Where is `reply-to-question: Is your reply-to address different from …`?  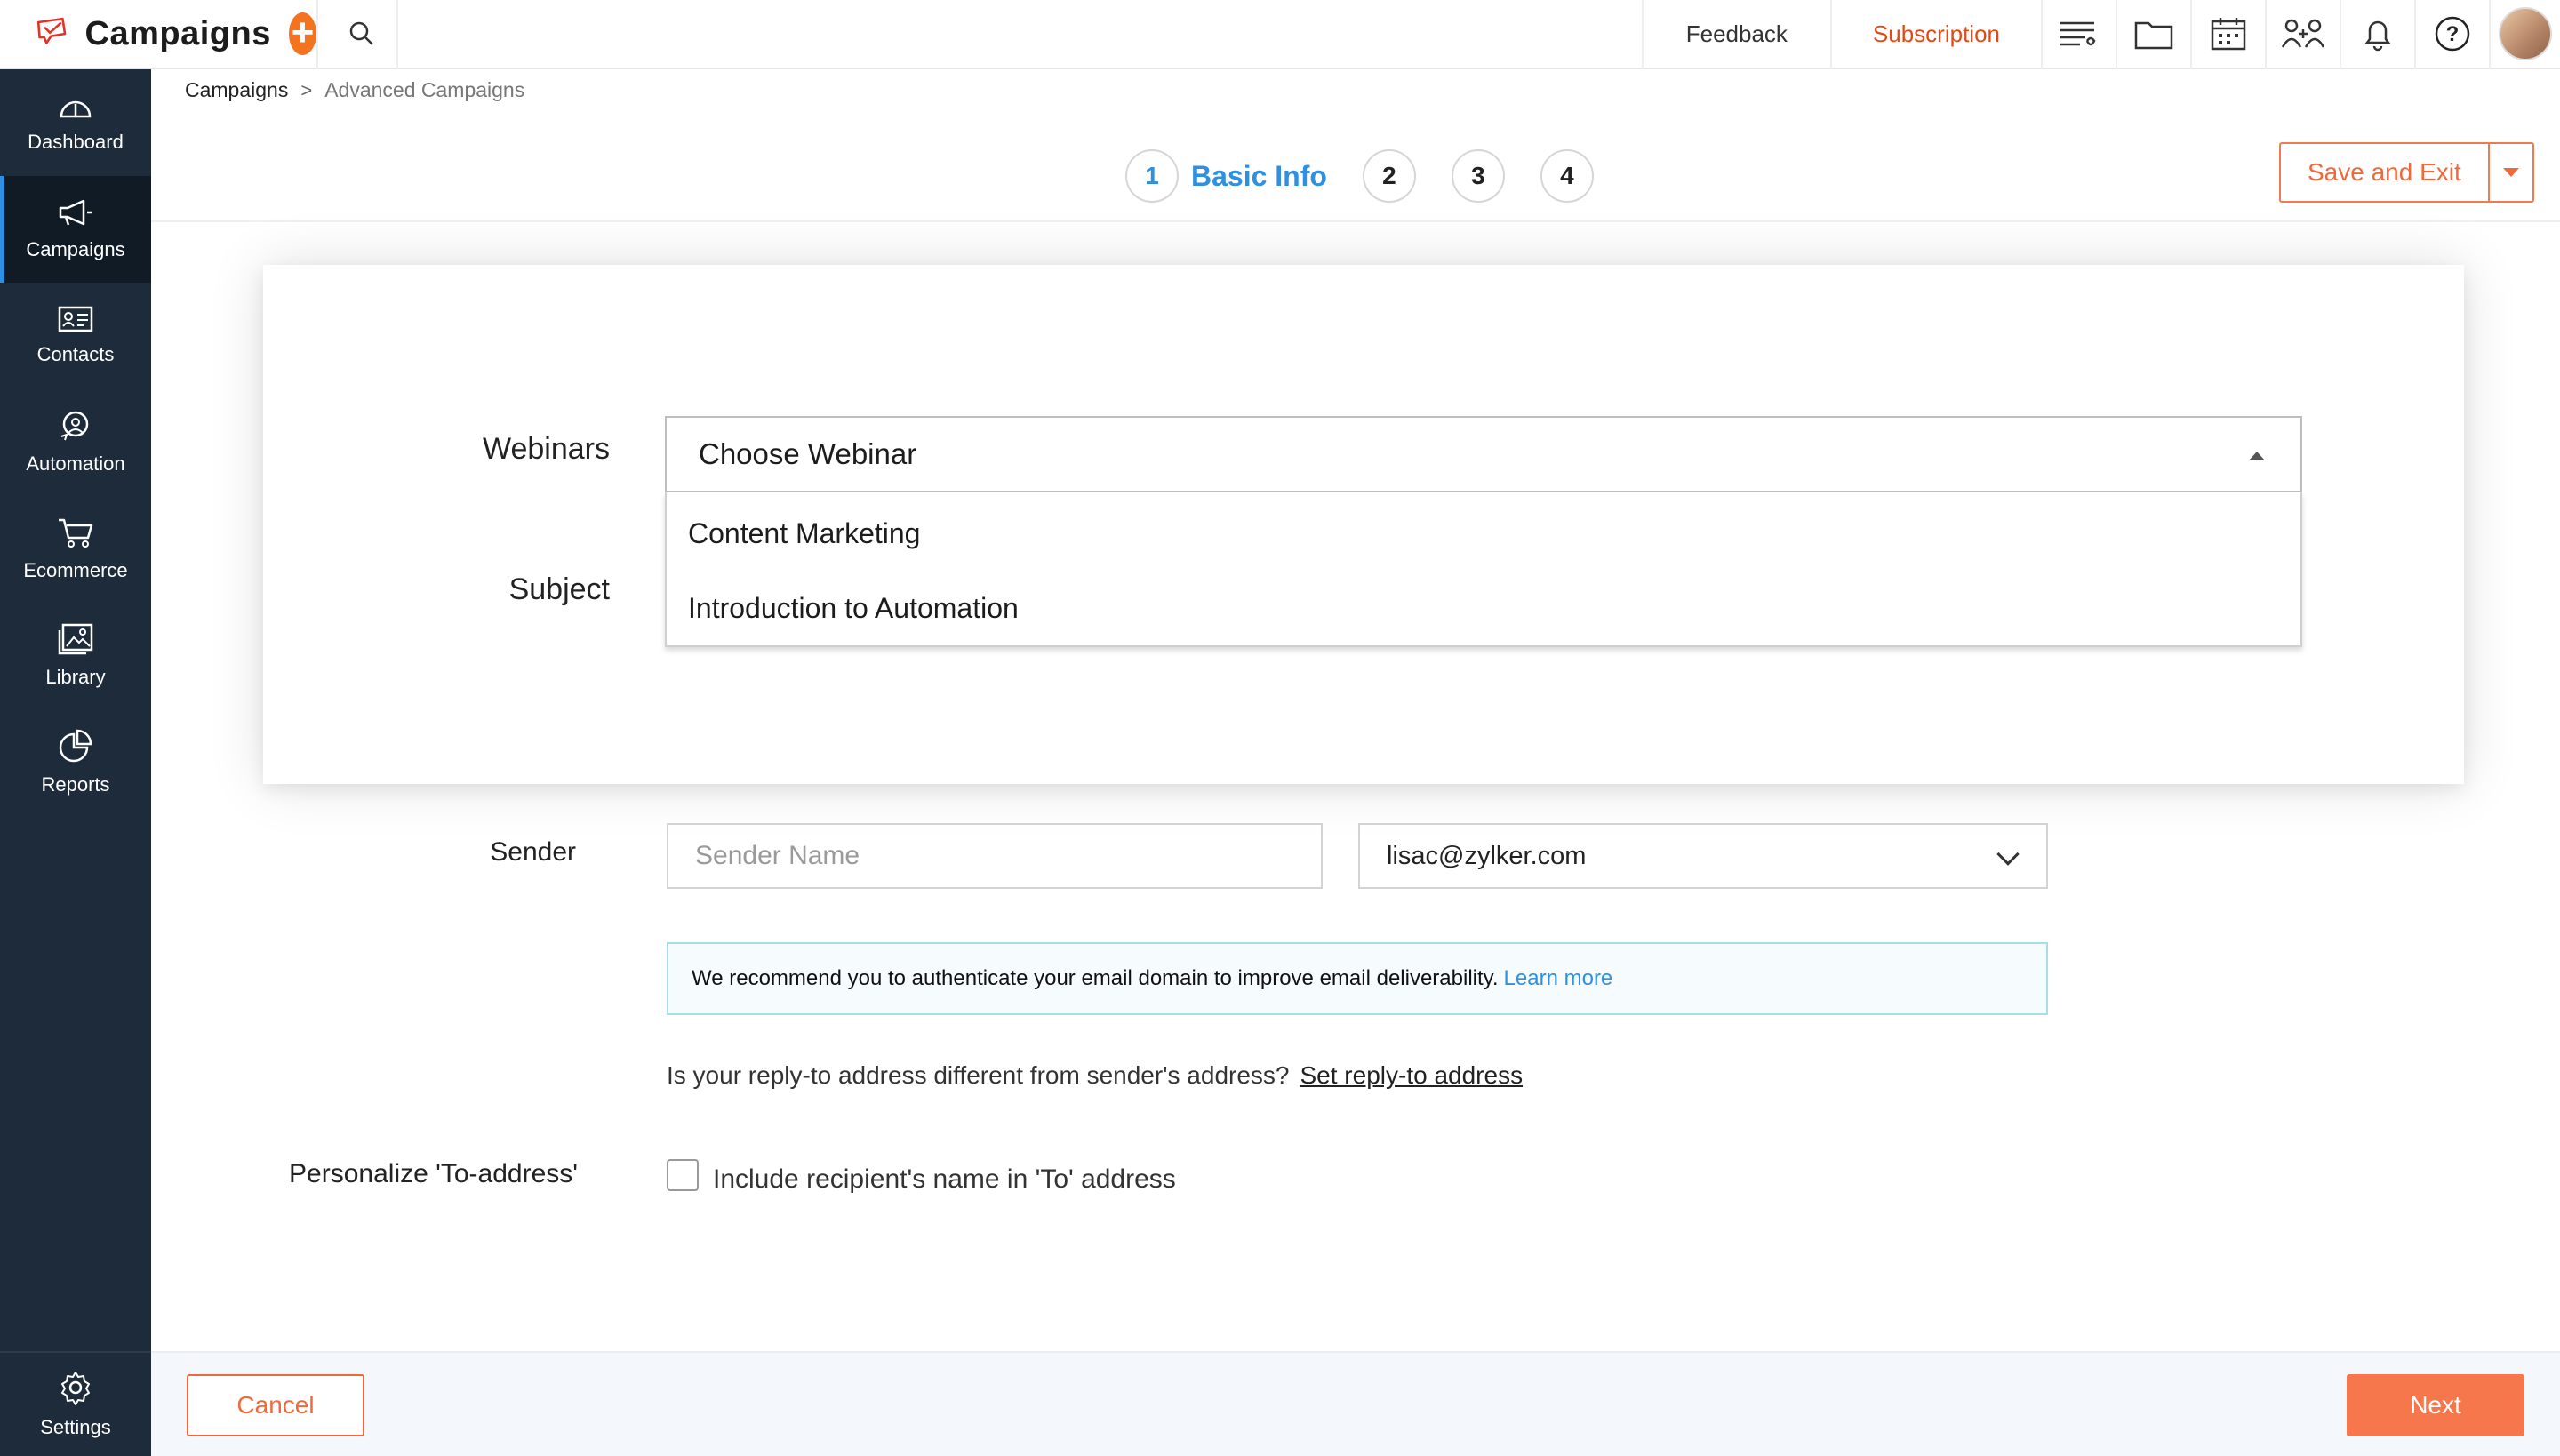
reply-to-question: Is your reply-to address different from … is located at coordinates (978, 1075).